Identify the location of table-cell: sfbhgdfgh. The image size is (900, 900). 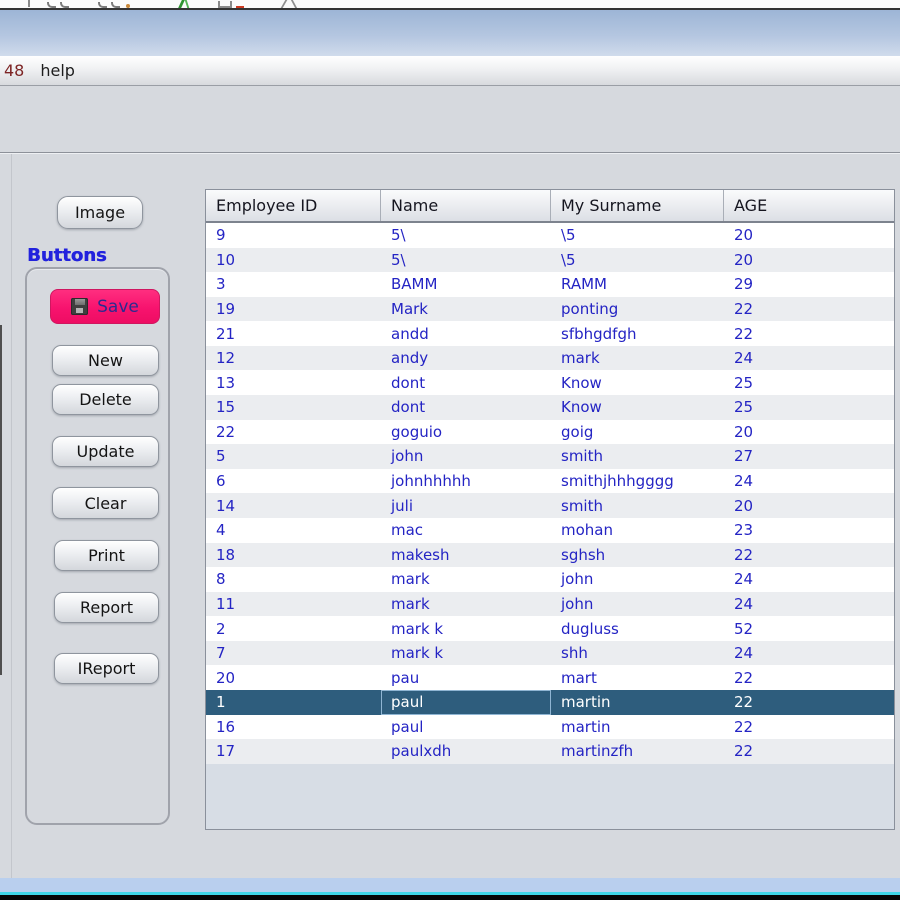
(637, 333).